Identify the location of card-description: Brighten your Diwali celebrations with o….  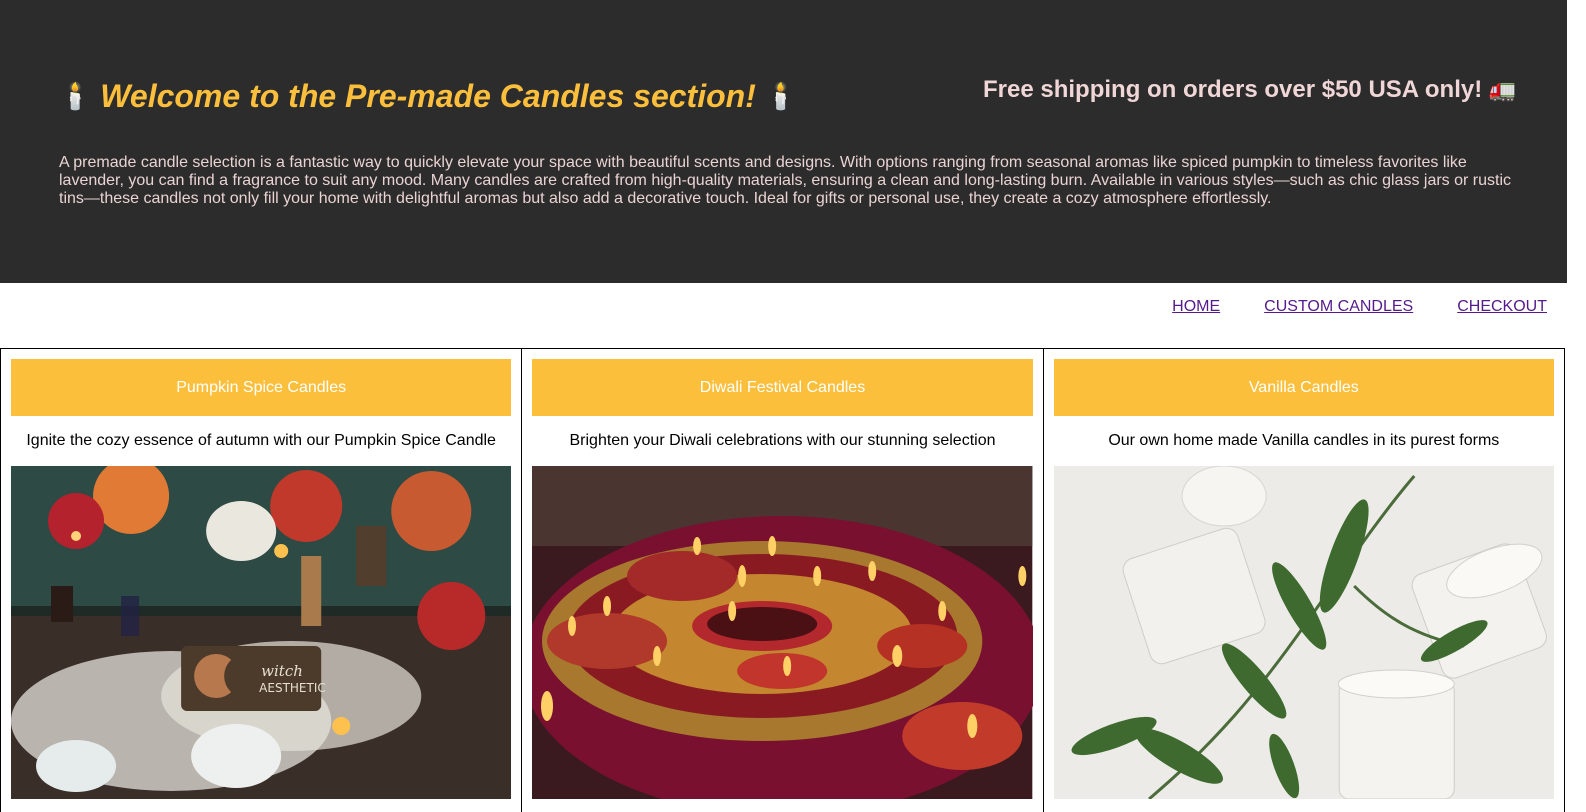
(782, 440).